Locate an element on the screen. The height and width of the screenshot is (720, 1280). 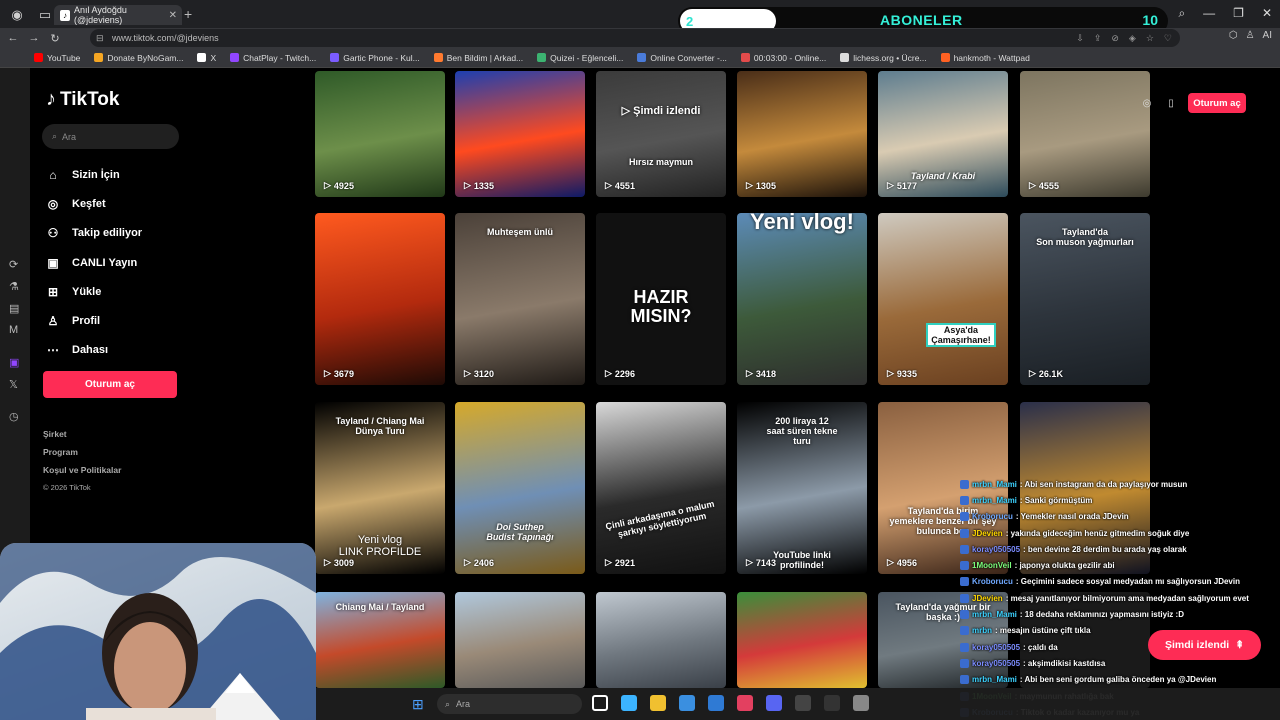
bookmark-item: hankmoth - Wattpad is located at coordinates (985, 58).